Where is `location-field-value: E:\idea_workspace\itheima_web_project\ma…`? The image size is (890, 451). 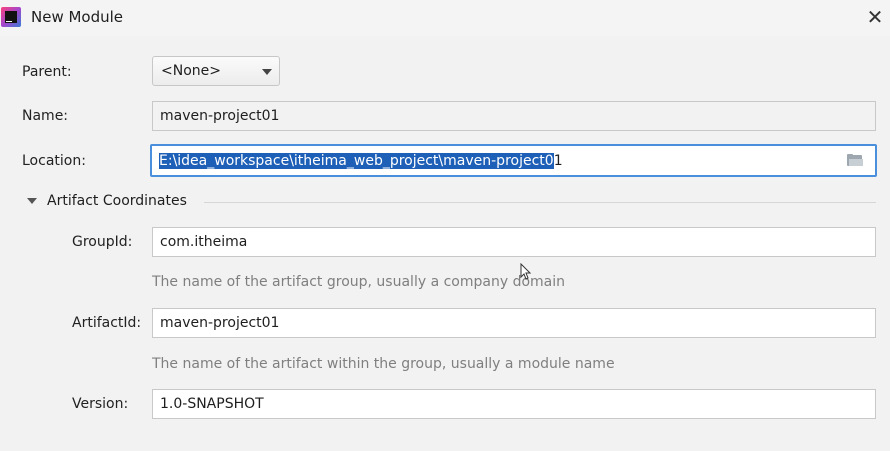 location-field-value: E:\idea_workspace\itheima_web_project\ma… is located at coordinates (361, 161).